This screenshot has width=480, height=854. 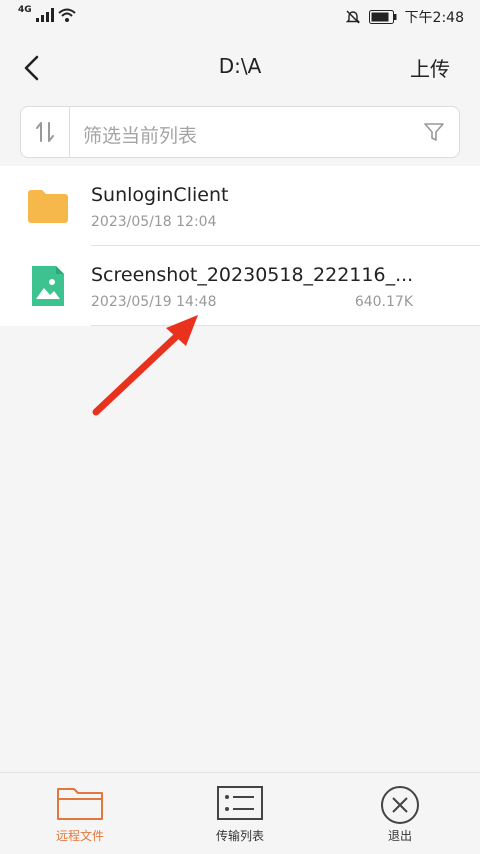 I want to click on nav-transfer-list: 传输列表, so click(x=240, y=813).